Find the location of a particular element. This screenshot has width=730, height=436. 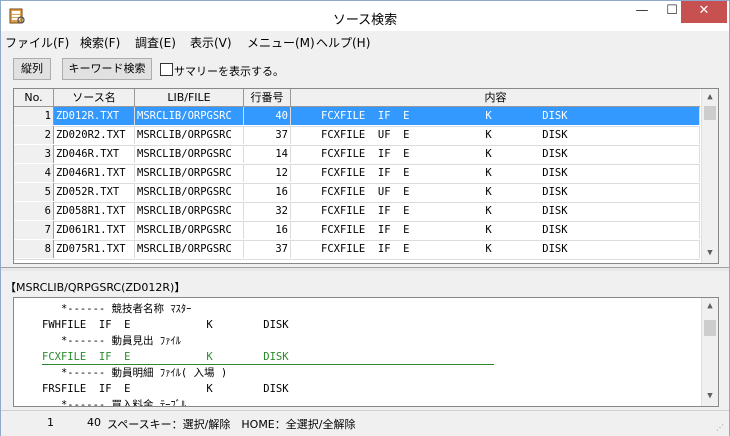

status-line-number: 40 is located at coordinates (94, 422).